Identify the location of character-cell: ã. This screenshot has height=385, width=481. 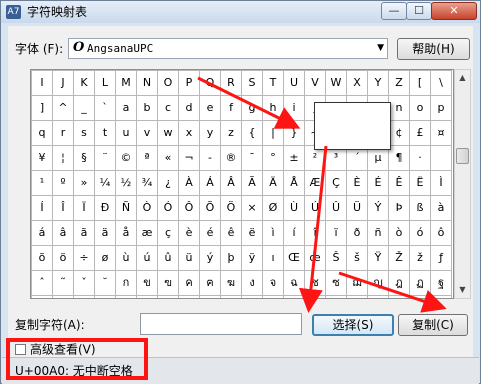
(84, 233).